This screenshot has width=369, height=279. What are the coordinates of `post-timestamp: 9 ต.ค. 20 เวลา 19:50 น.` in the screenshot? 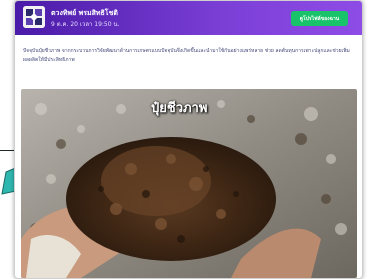 It's located at (85, 24).